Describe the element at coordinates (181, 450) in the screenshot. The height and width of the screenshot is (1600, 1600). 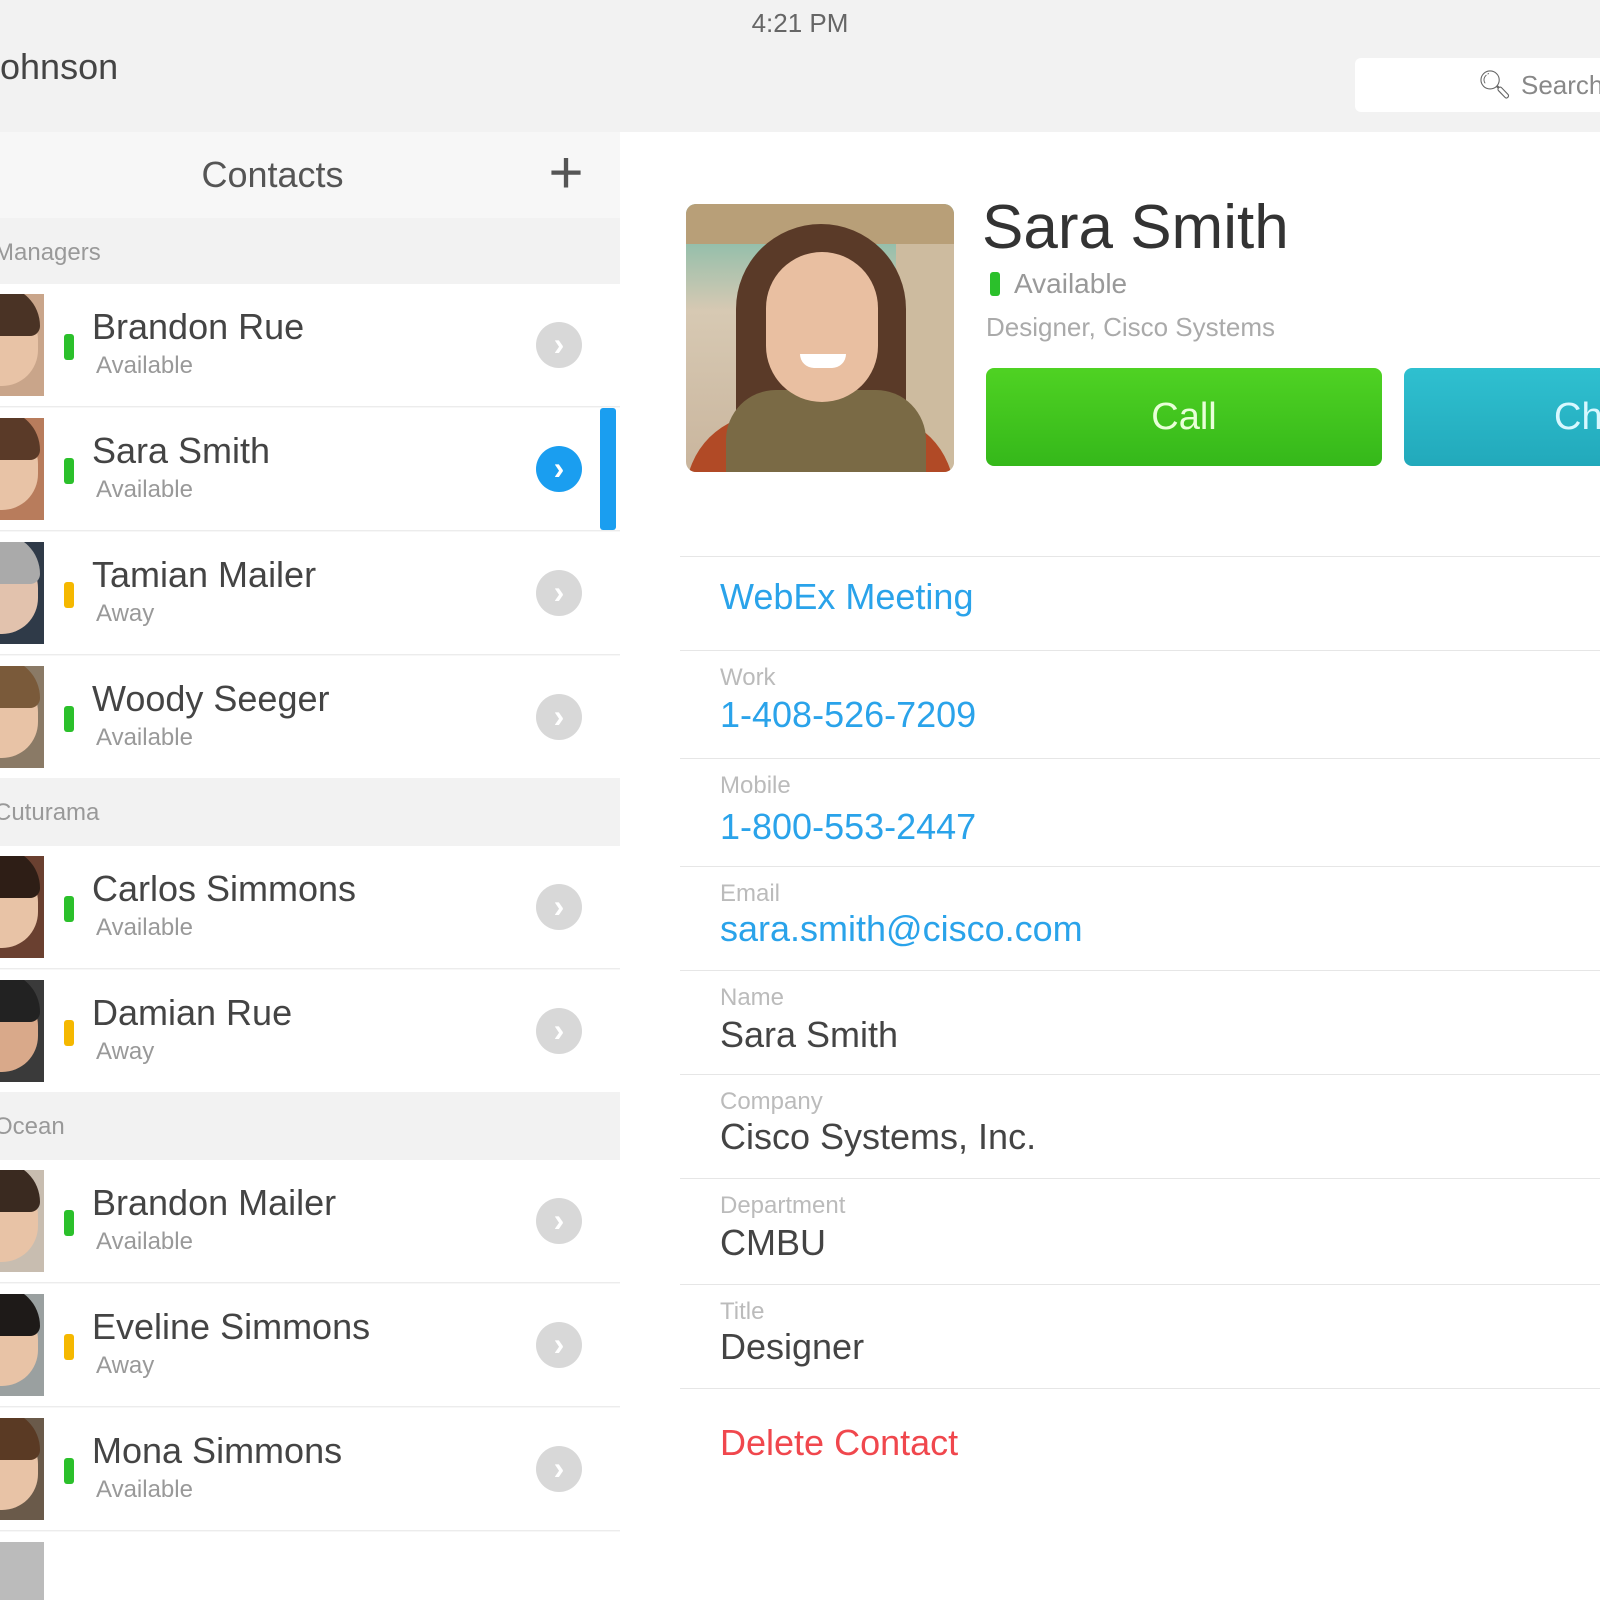
I see `contact-name: Sara Smith` at that location.